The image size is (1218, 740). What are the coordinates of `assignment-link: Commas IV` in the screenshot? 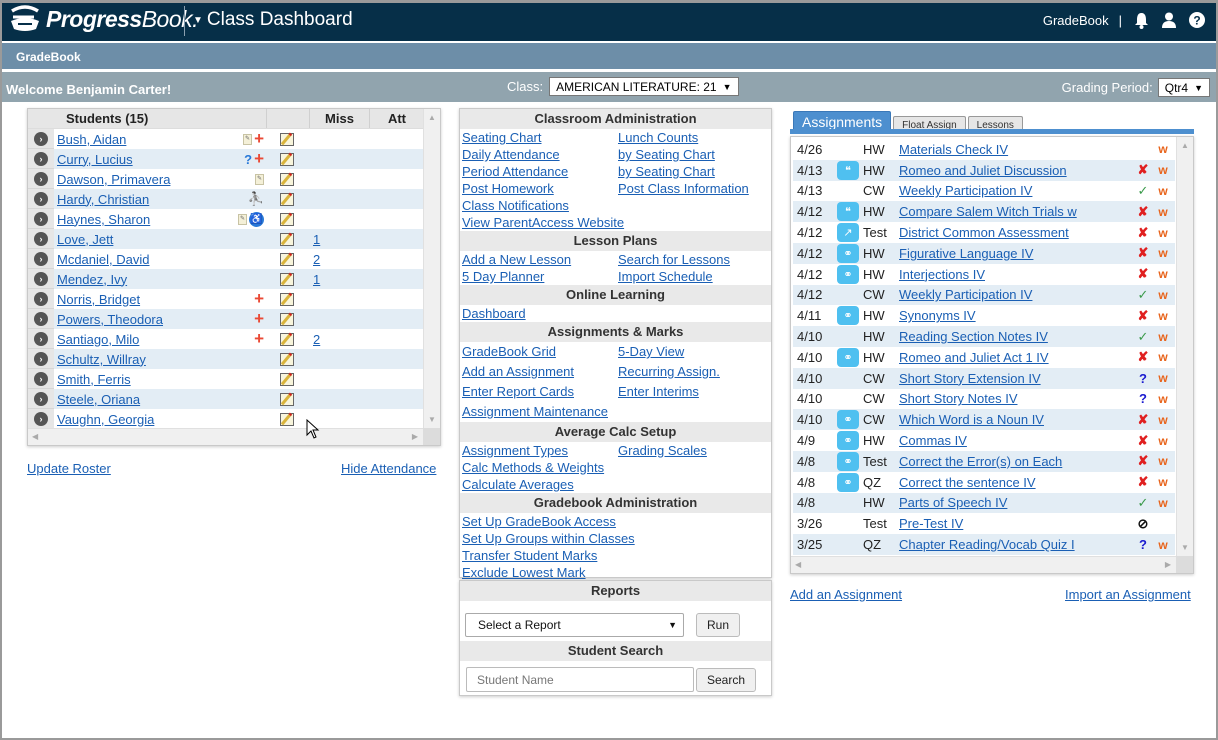 It's located at (933, 440).